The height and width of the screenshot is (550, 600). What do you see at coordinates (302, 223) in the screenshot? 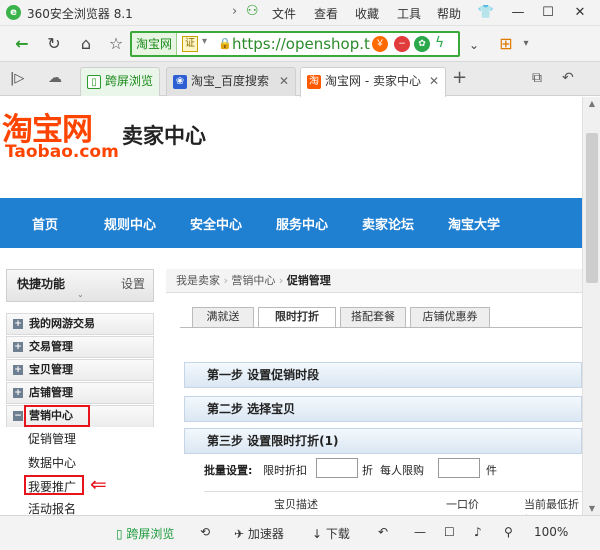
I see `nav-service-center: 服务中心` at bounding box center [302, 223].